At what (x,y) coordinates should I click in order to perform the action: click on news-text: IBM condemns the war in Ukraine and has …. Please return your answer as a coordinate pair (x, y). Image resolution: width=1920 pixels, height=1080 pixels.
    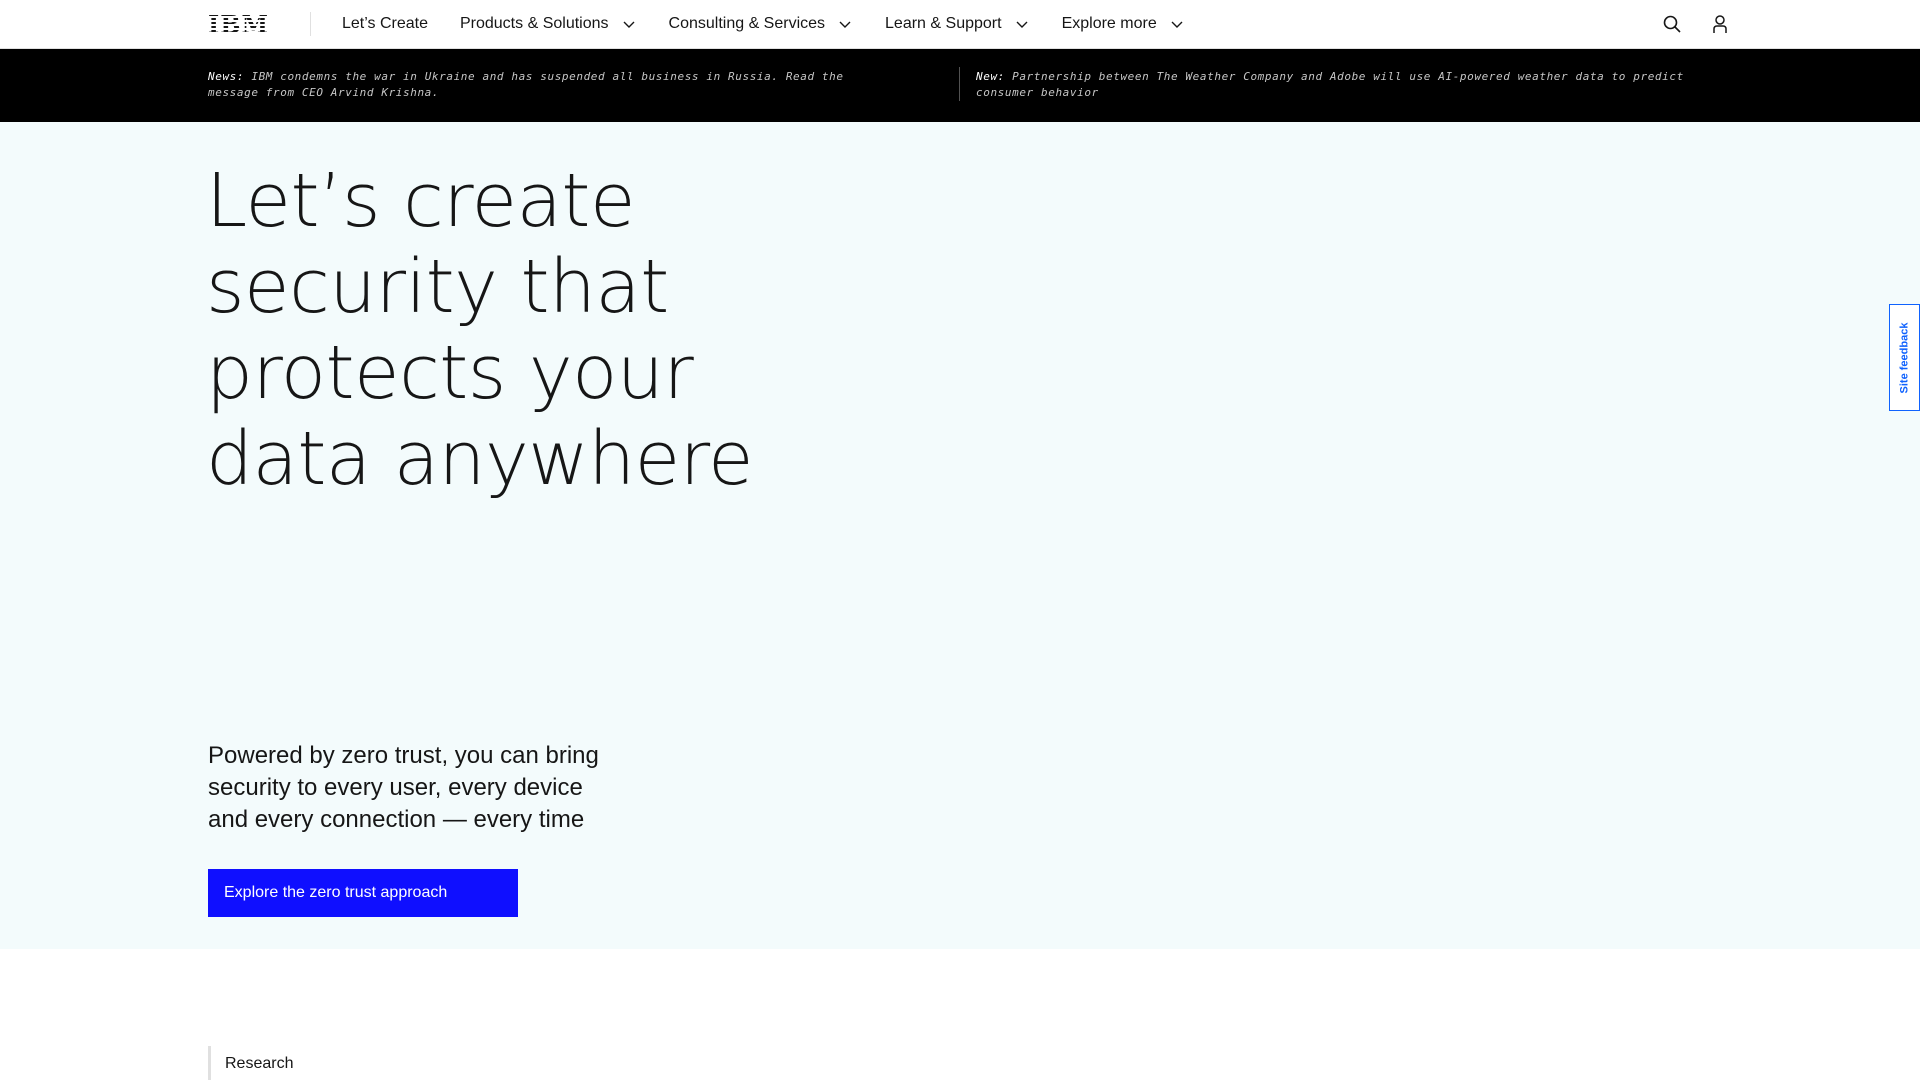
    Looking at the image, I should click on (526, 84).